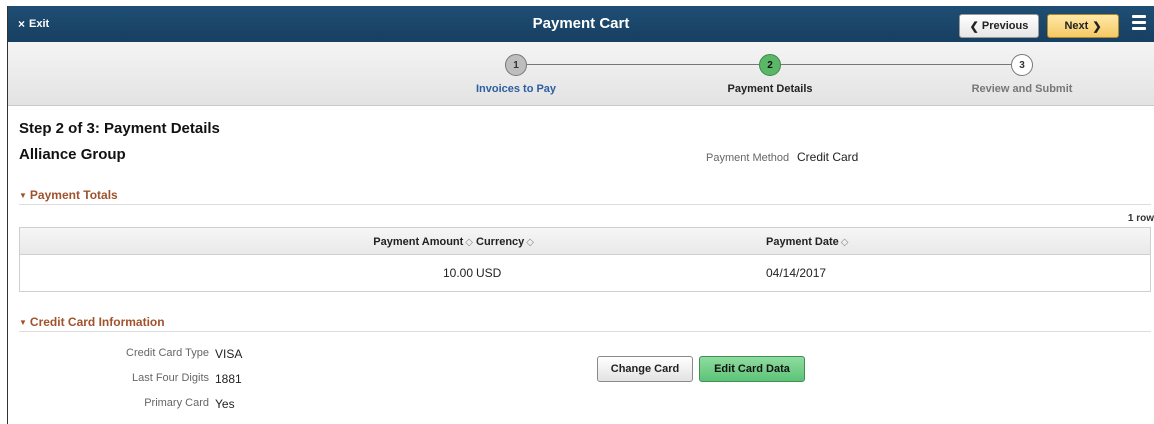 This screenshot has width=1154, height=424. I want to click on table-row: 10.00 USD 04/14/2017, so click(585, 273).